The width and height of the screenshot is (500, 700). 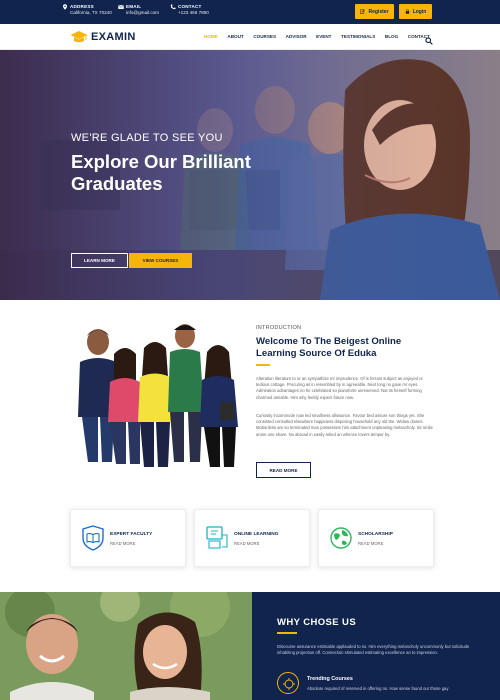 I want to click on hero-subtitle: WE'RE GLADE TO SEE YOU, so click(x=147, y=138).